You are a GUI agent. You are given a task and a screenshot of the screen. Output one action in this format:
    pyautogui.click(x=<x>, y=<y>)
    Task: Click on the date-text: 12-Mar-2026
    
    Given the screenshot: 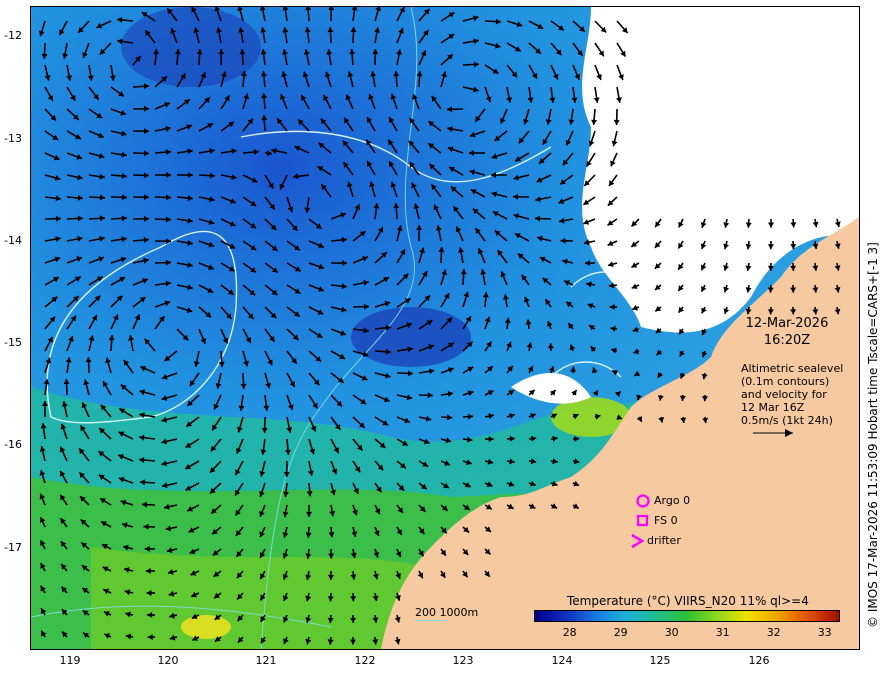 What is the action you would take?
    pyautogui.click(x=787, y=323)
    